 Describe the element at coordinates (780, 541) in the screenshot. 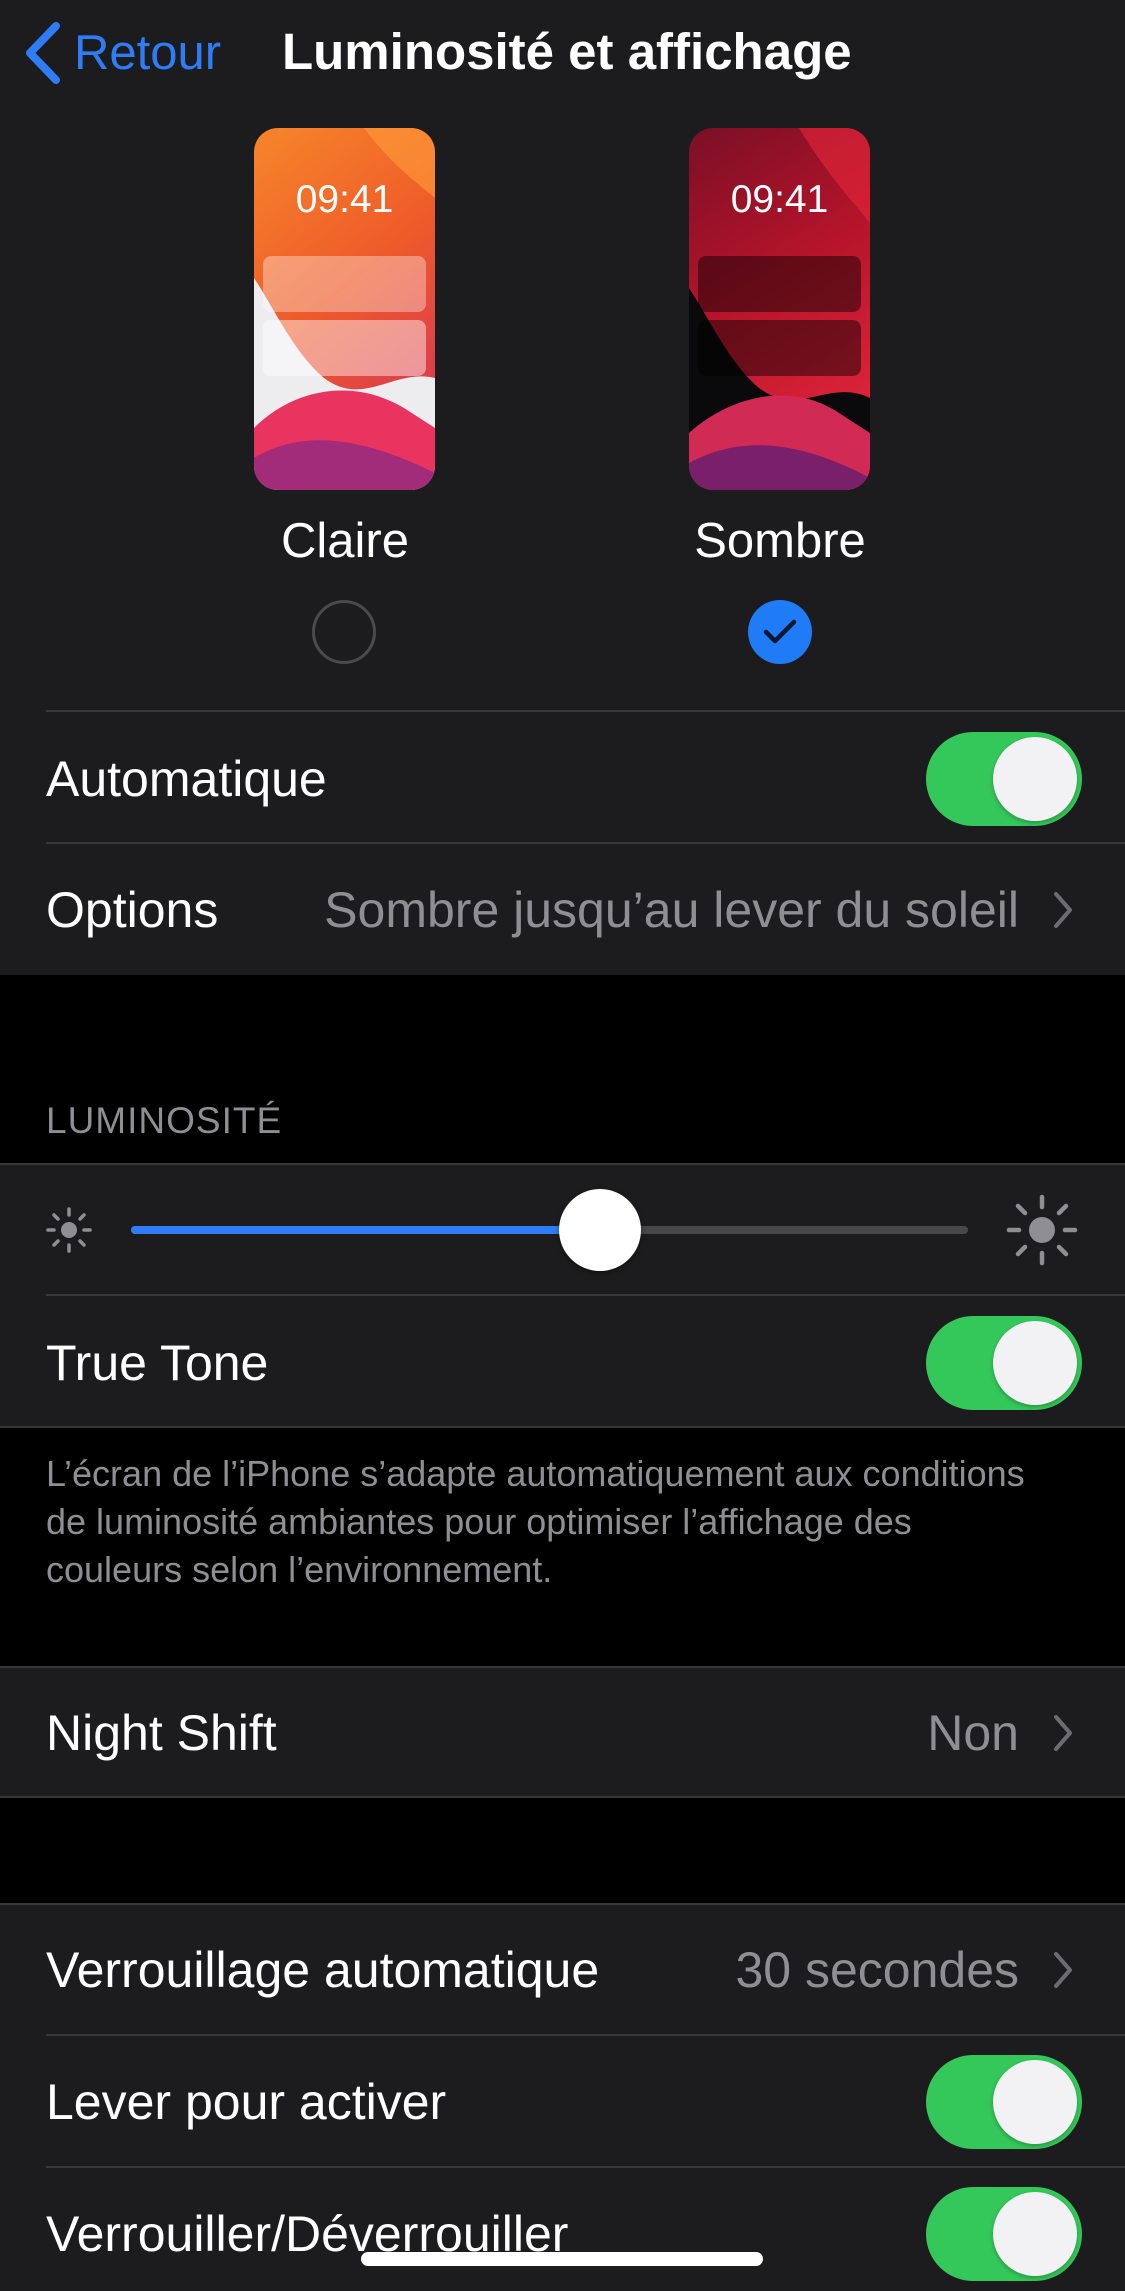

I see `dark-mode-label: Sombre` at that location.